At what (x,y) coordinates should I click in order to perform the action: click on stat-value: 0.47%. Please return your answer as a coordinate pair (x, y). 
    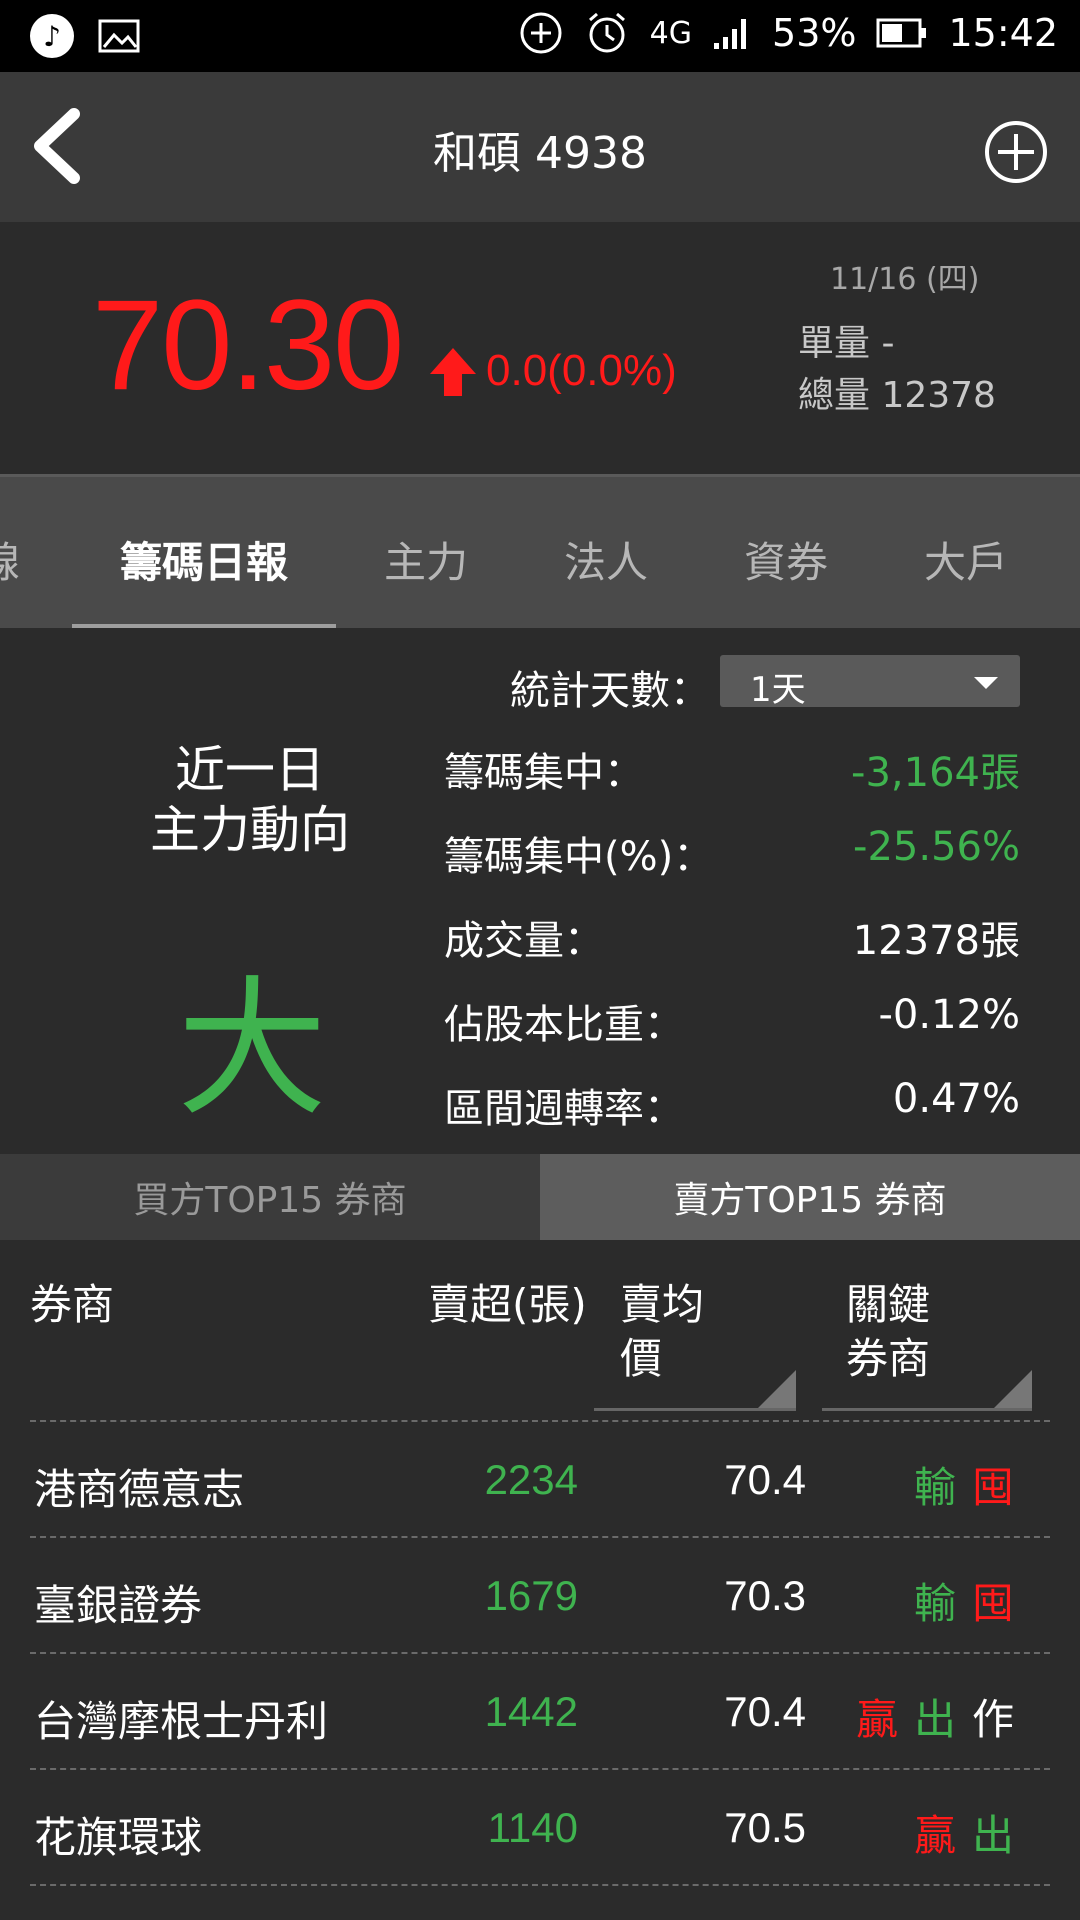
    Looking at the image, I should click on (956, 1099).